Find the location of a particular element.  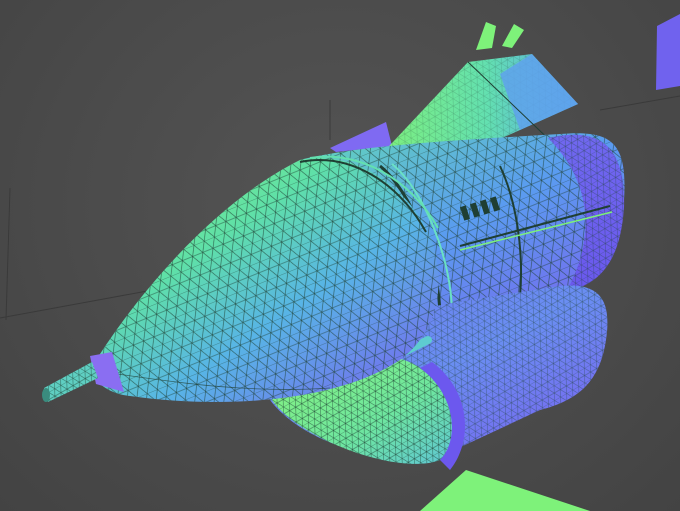

nose-tip-probe is located at coordinates (83, 377).